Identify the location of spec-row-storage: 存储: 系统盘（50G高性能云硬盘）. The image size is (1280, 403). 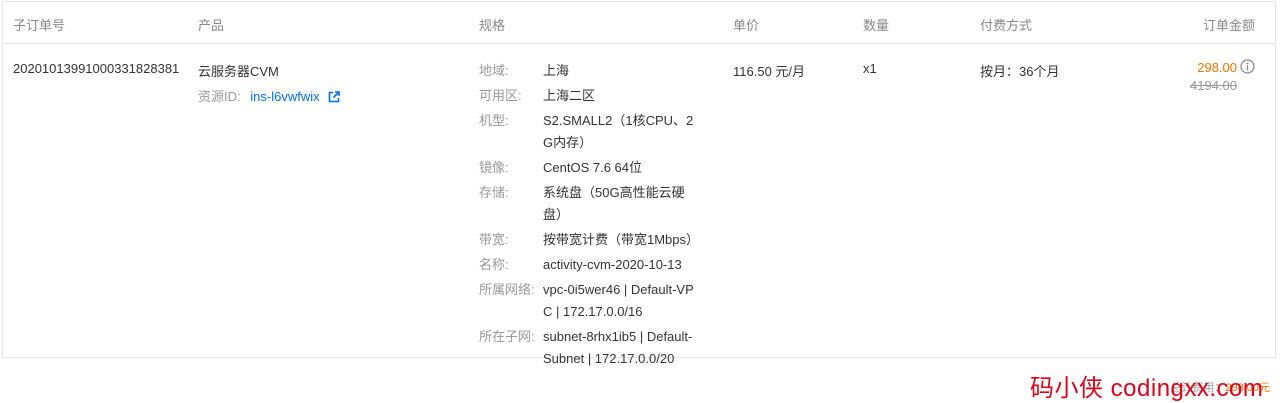
(629, 204).